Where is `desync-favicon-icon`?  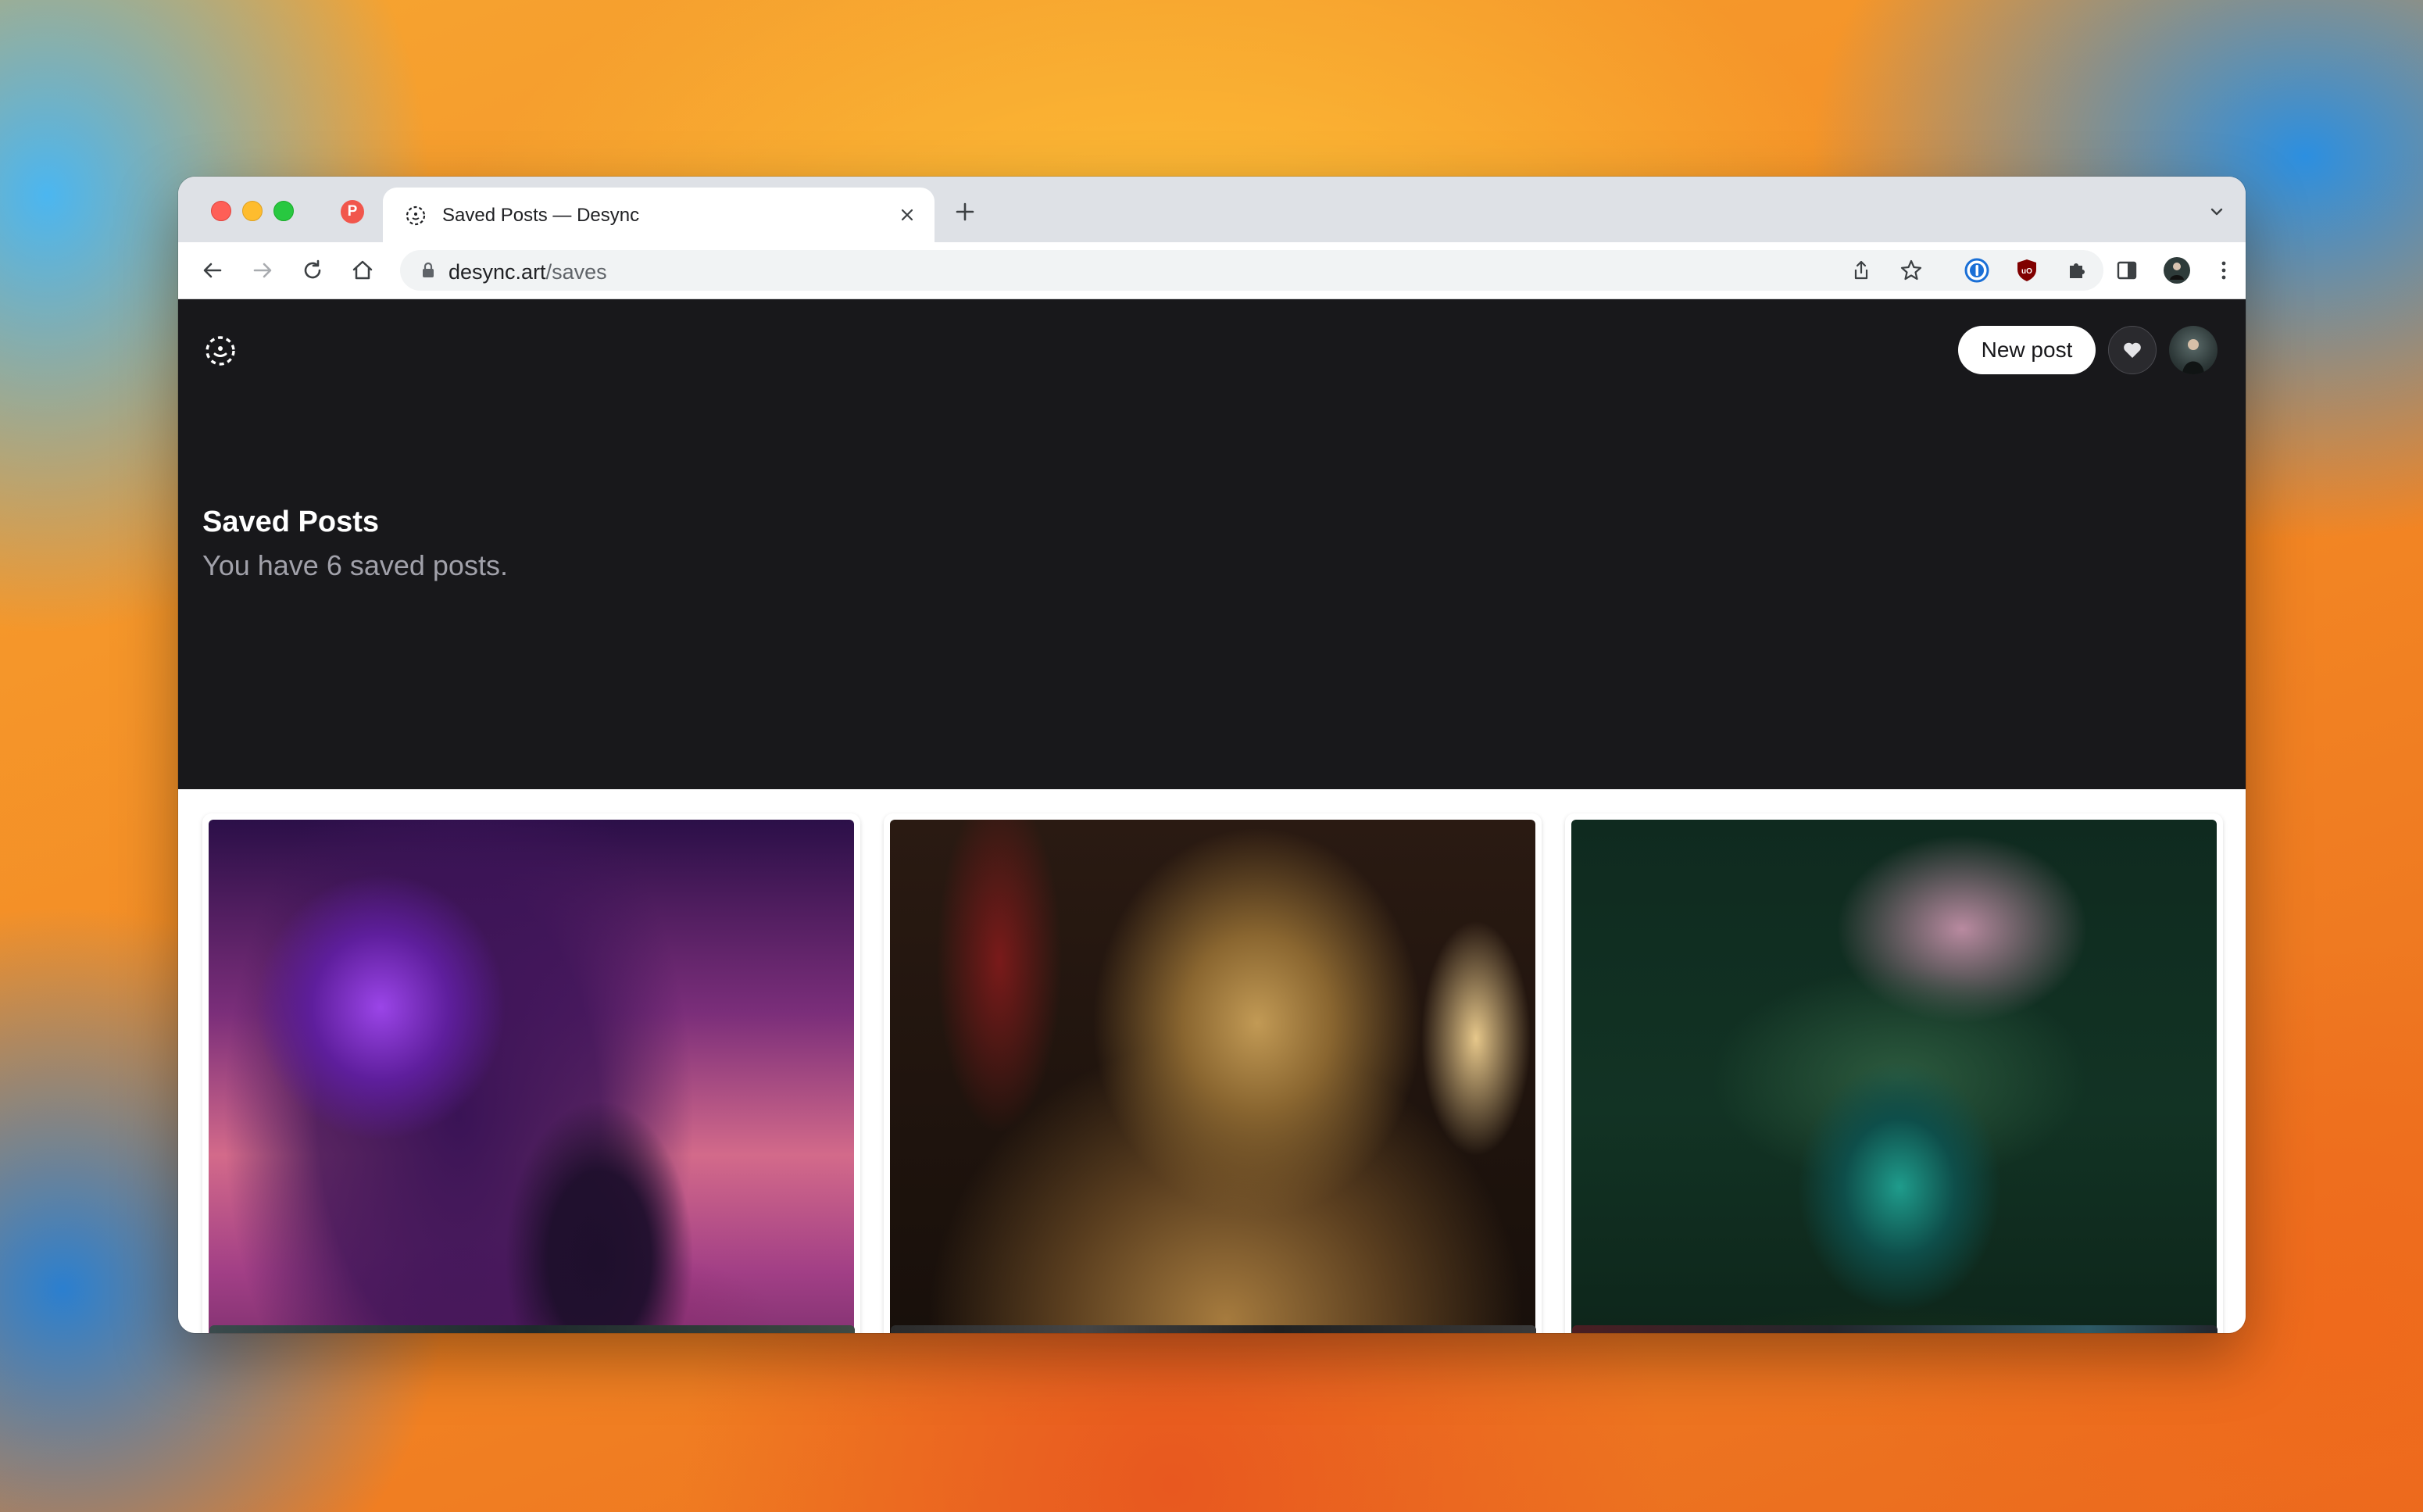
desync-favicon-icon is located at coordinates (416, 216).